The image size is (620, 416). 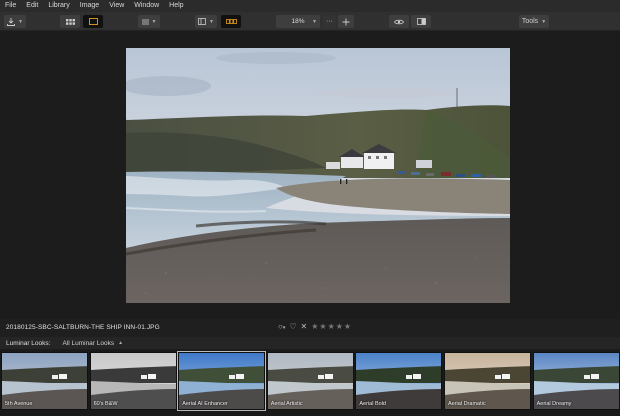 I want to click on import-button: ▼, so click(x=15, y=21).